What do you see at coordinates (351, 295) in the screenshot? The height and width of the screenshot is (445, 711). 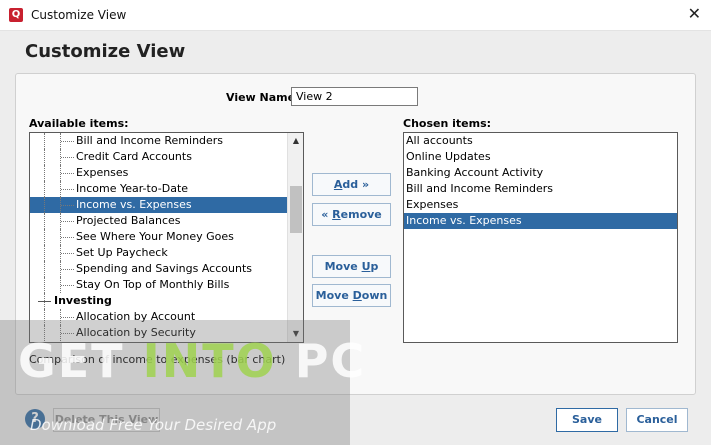 I see `move-down-button: Move Down` at bounding box center [351, 295].